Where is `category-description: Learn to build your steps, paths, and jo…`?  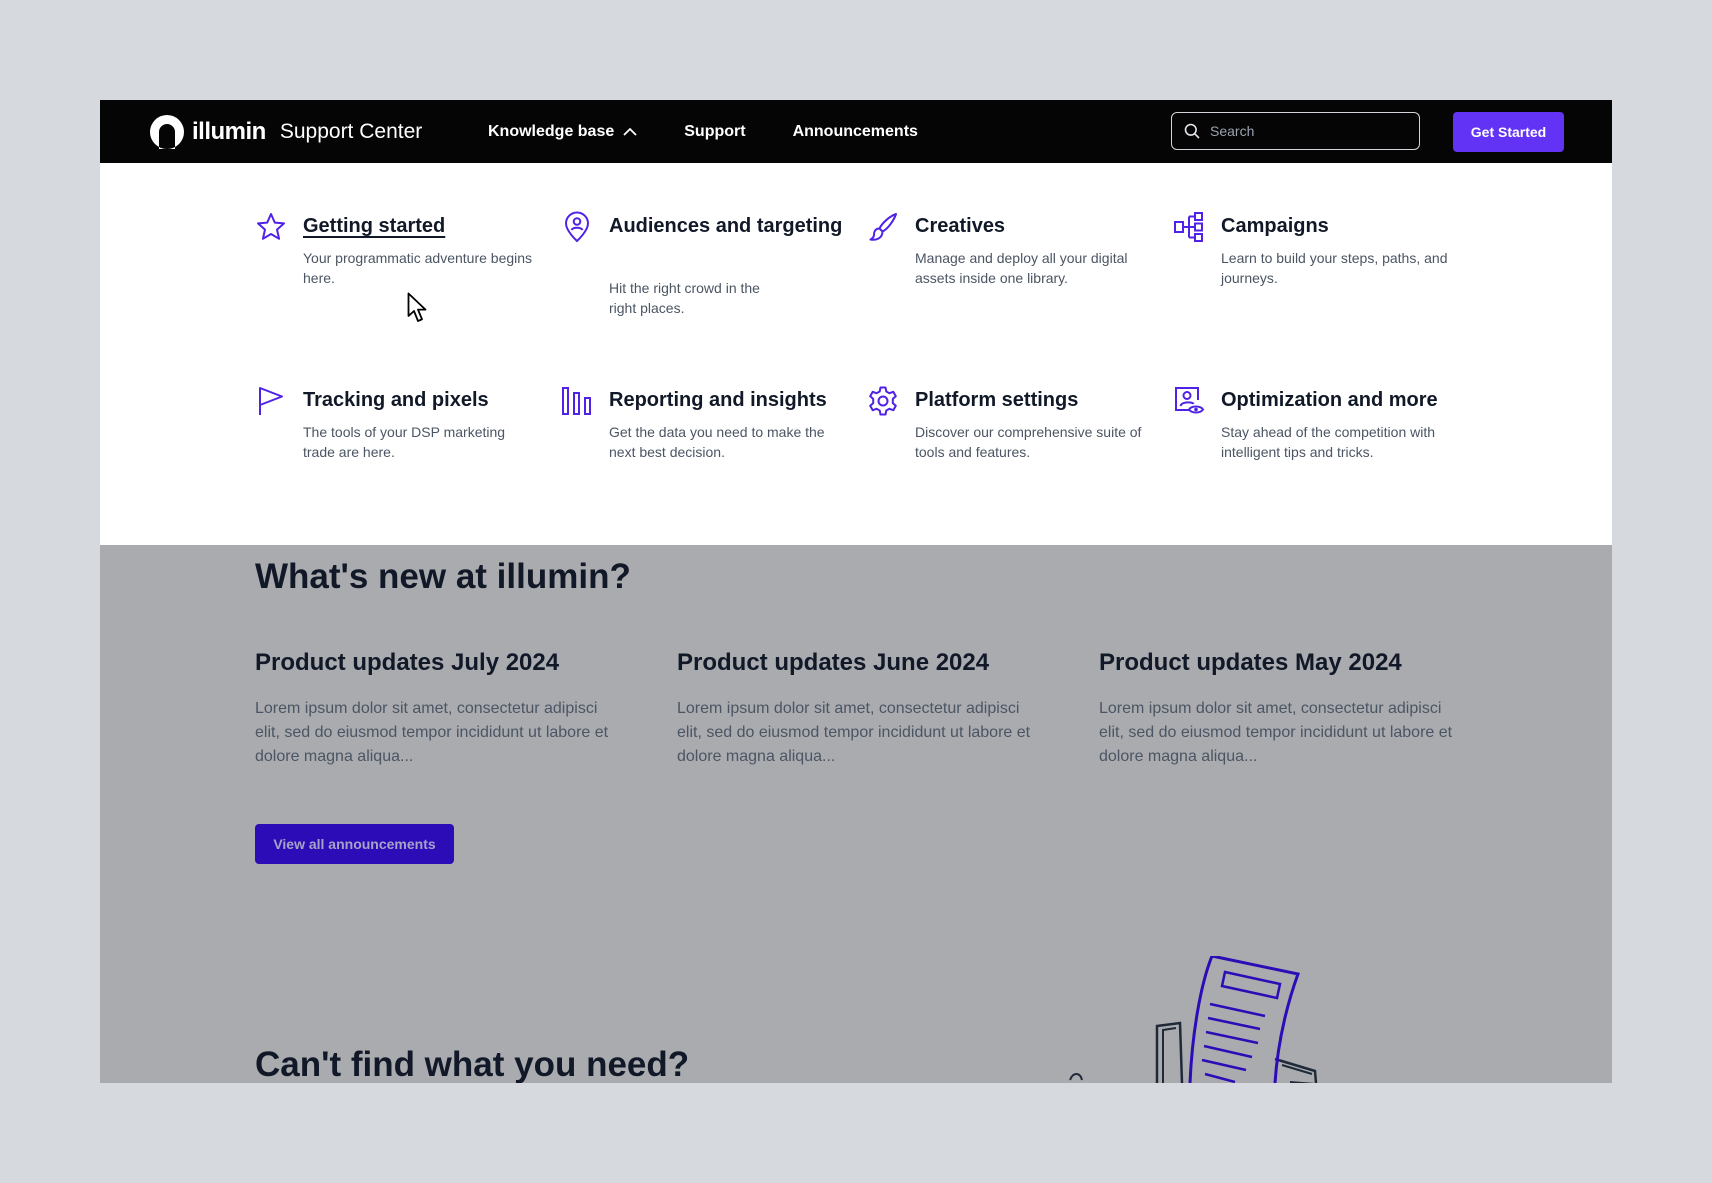
category-description: Learn to build your steps, paths, and jo… is located at coordinates (1334, 268).